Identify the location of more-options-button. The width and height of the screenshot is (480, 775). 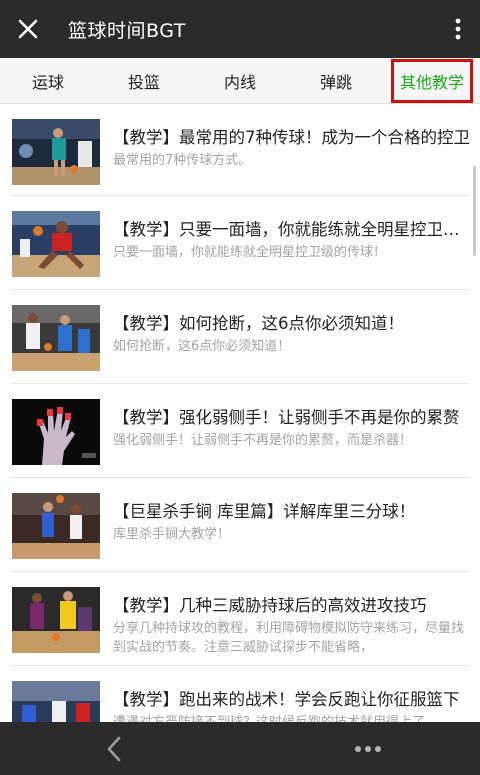
(458, 29).